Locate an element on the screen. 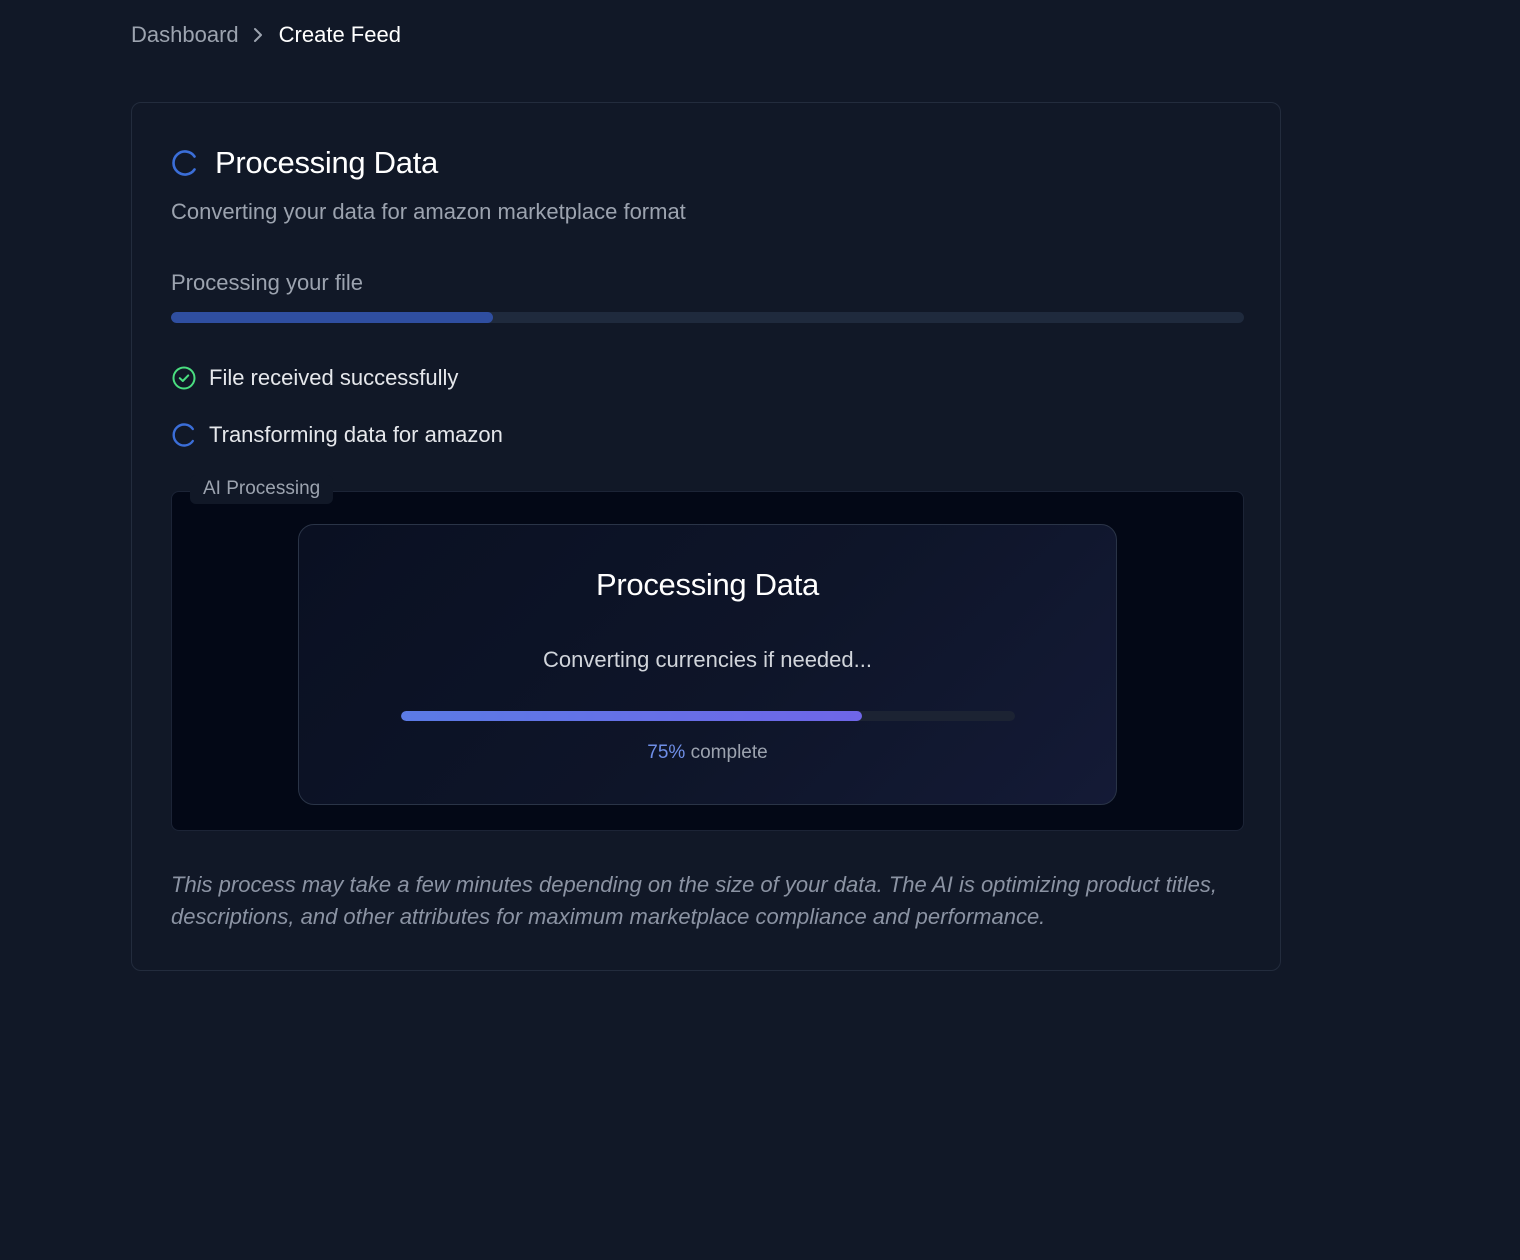 Image resolution: width=1520 pixels, height=1260 pixels. ai-progress-suffix: complete is located at coordinates (726, 752).